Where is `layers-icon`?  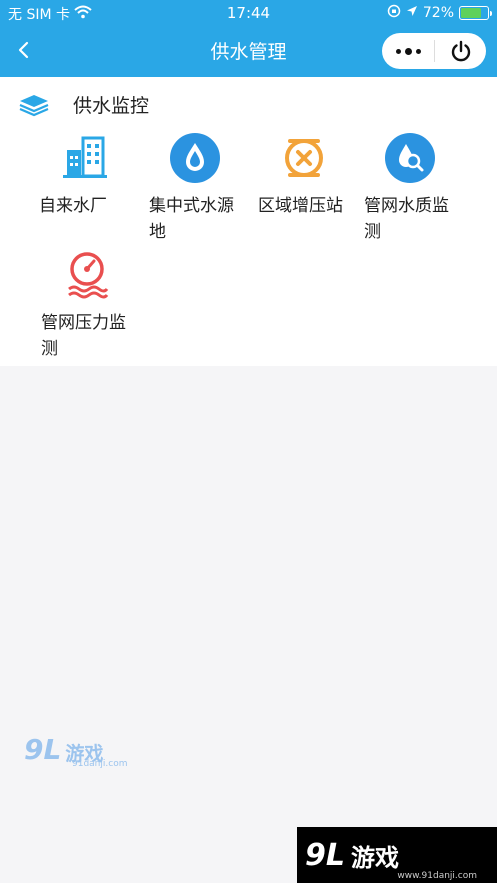 layers-icon is located at coordinates (34, 105).